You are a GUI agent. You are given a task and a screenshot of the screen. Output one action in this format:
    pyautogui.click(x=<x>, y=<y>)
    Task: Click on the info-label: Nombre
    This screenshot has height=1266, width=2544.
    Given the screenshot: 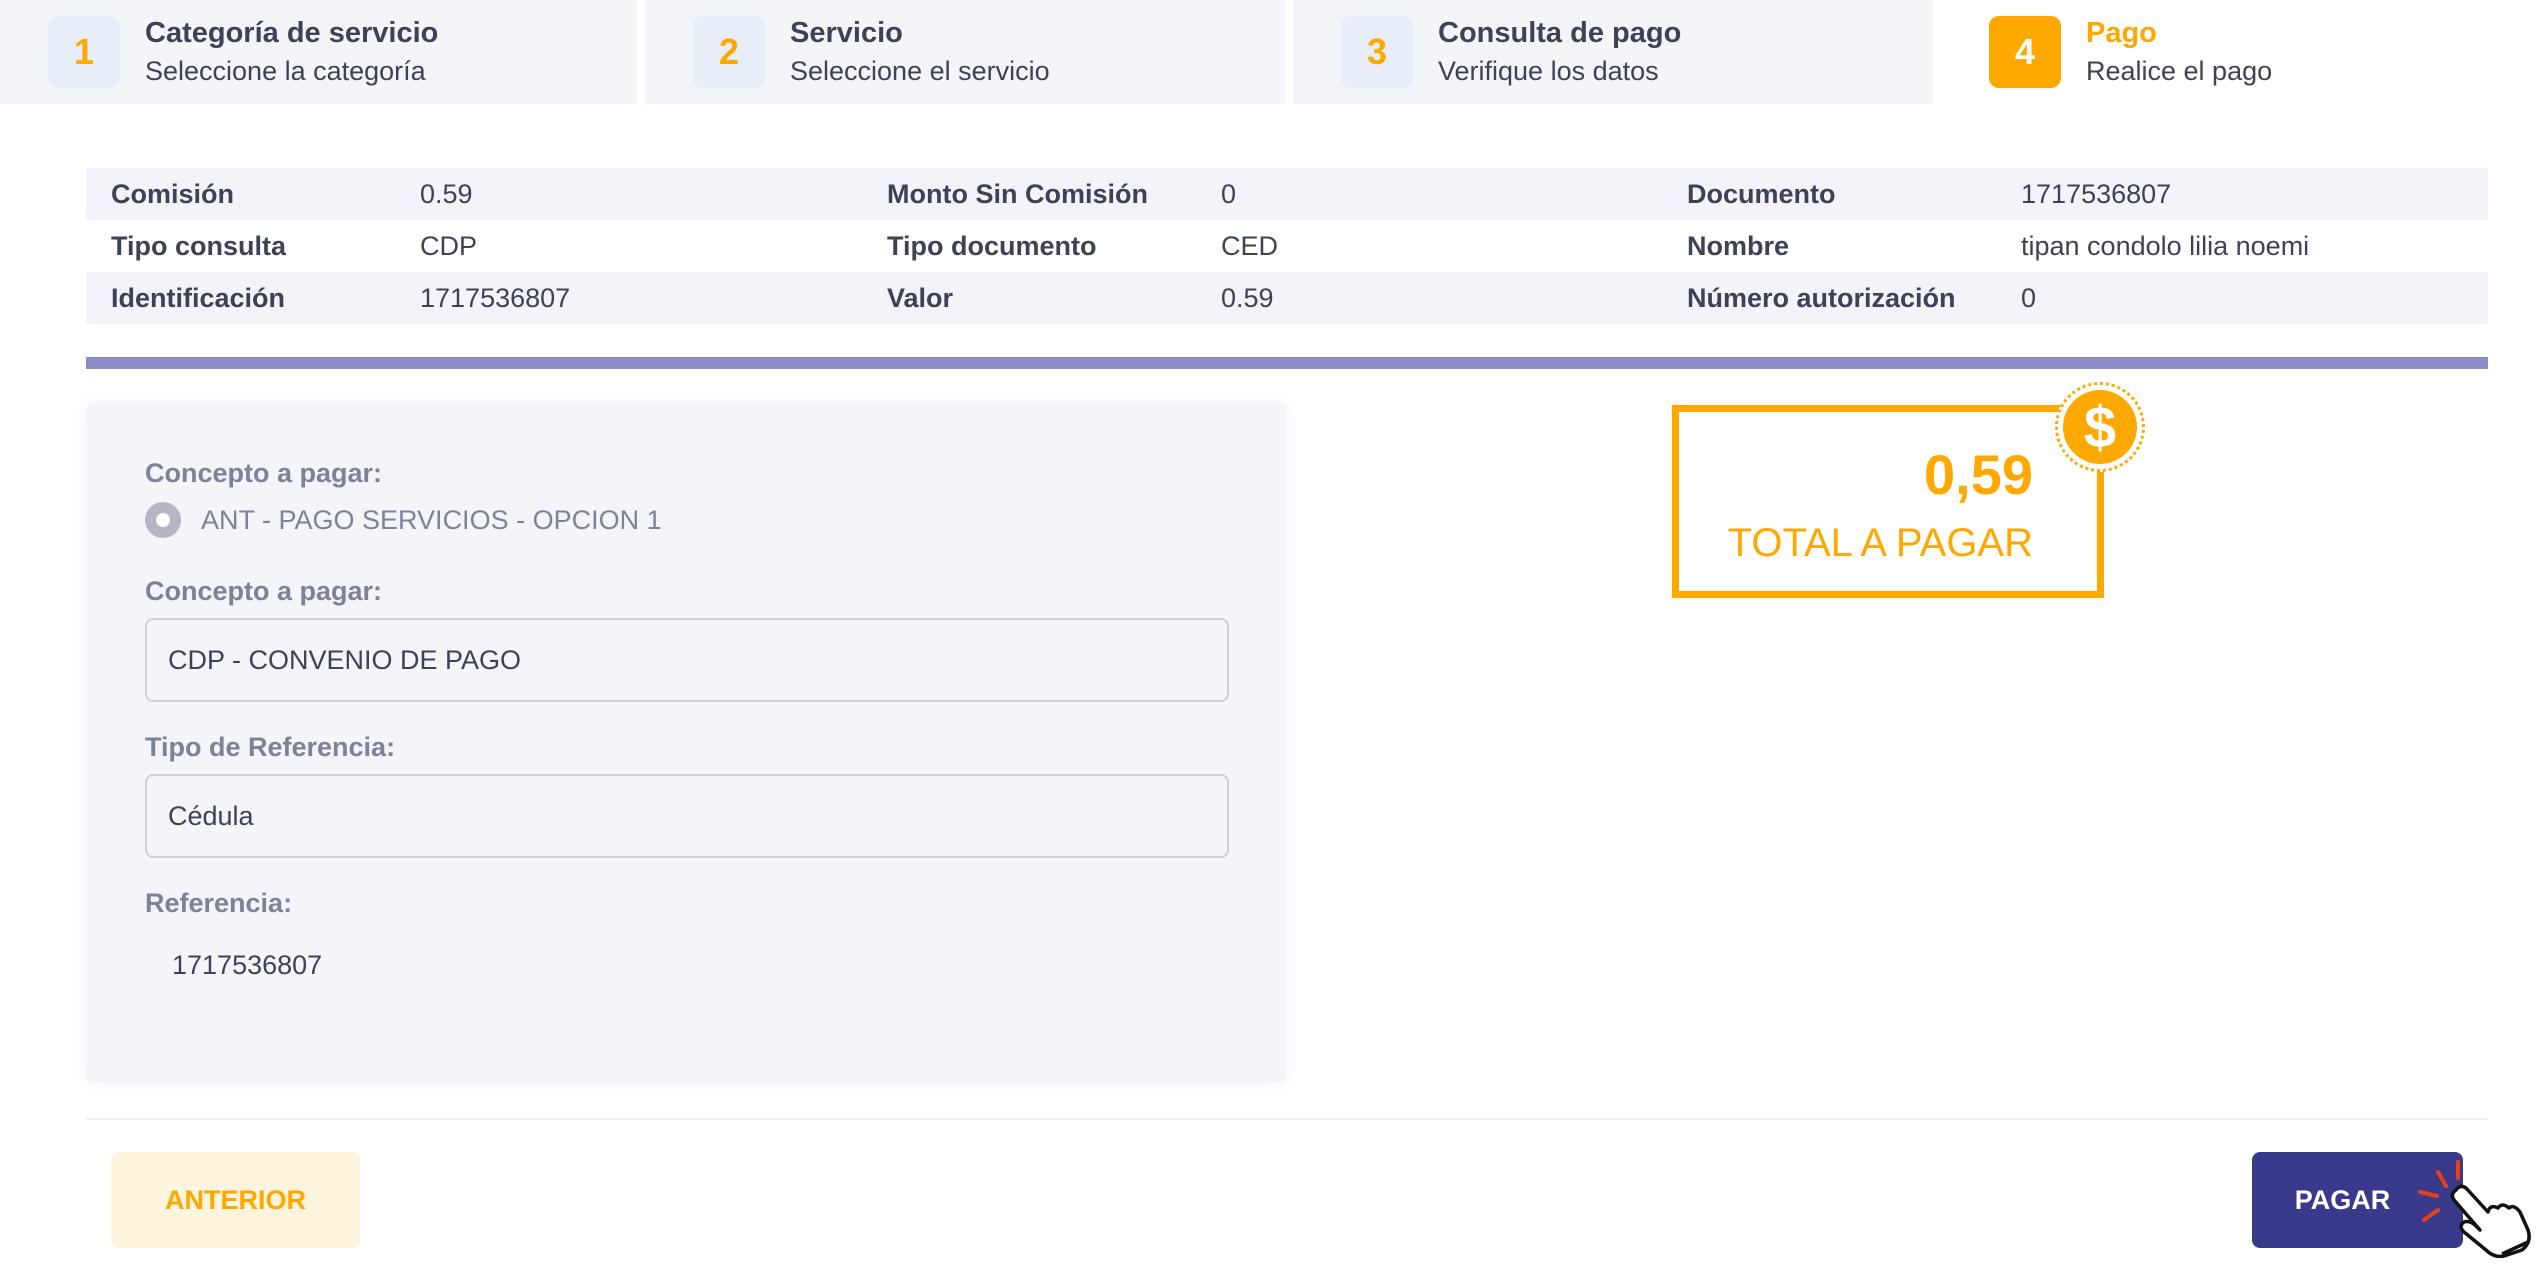 What is the action you would take?
    pyautogui.click(x=1738, y=245)
    